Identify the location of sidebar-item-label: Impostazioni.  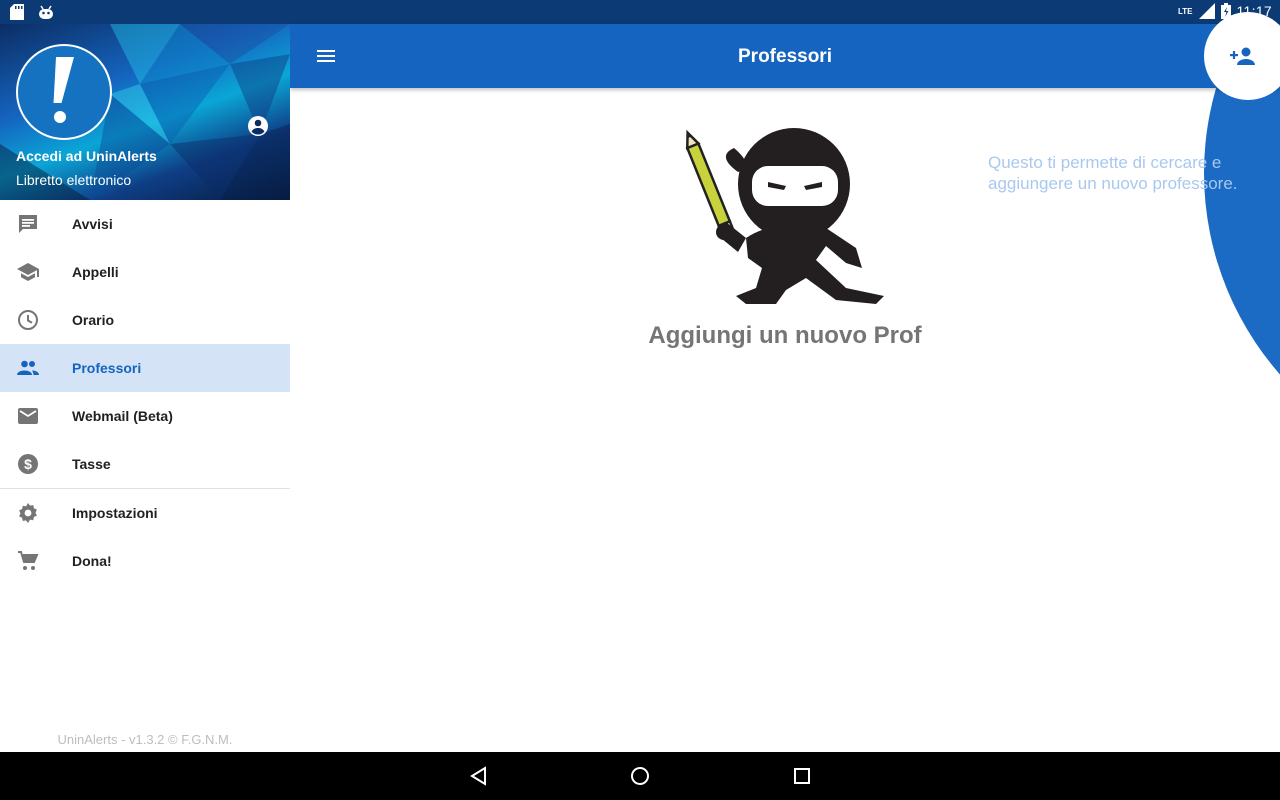
(115, 513).